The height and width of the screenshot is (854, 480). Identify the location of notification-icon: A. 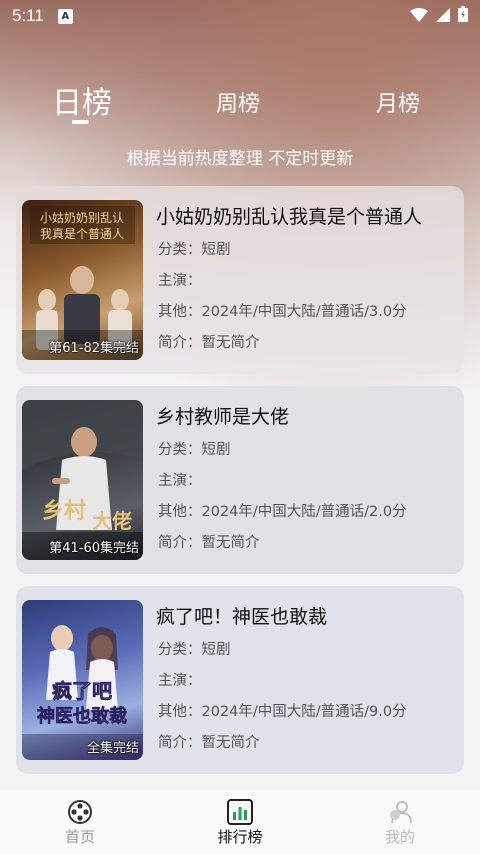
(65, 16).